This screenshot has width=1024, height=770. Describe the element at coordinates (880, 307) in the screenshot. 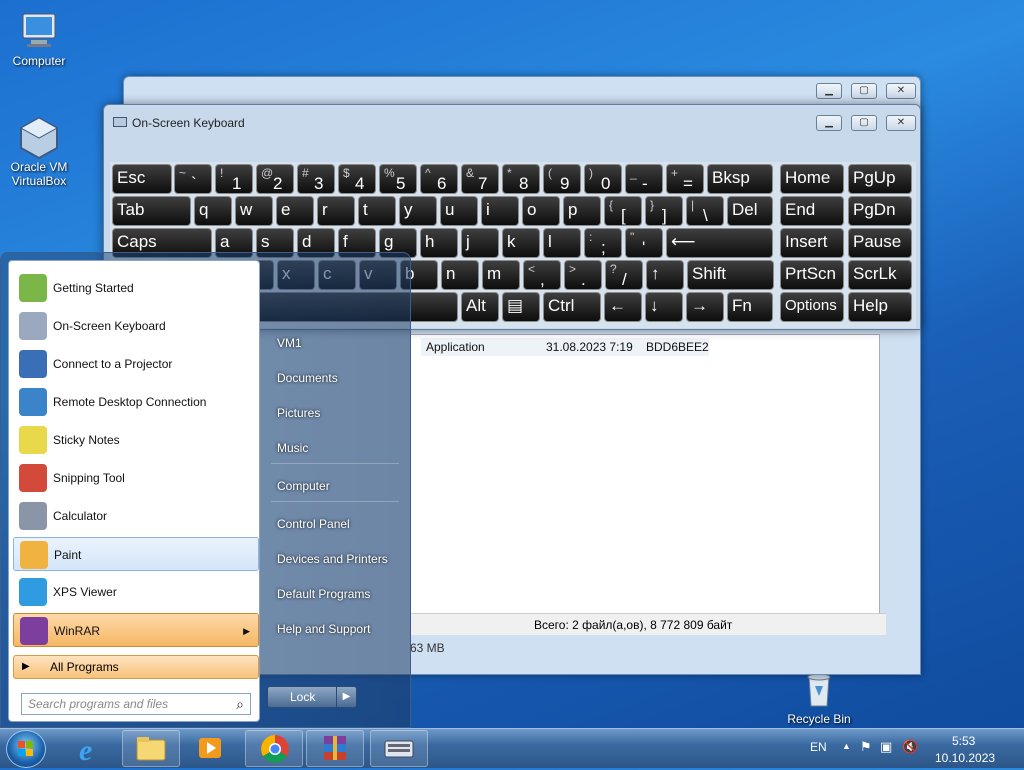

I see `key-help: Help` at that location.